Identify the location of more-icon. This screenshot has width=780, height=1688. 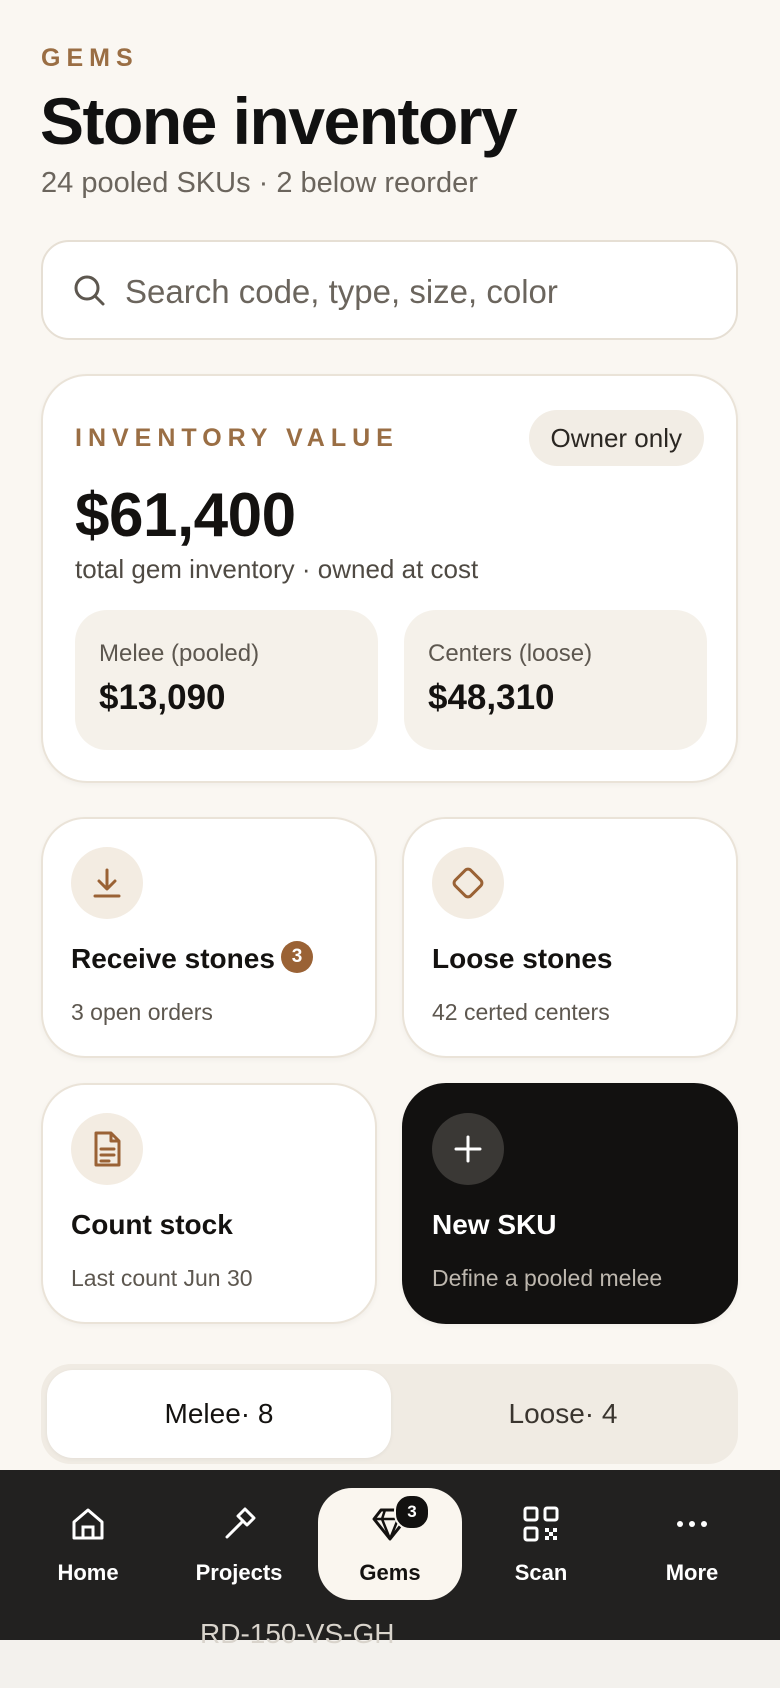
(692, 1524).